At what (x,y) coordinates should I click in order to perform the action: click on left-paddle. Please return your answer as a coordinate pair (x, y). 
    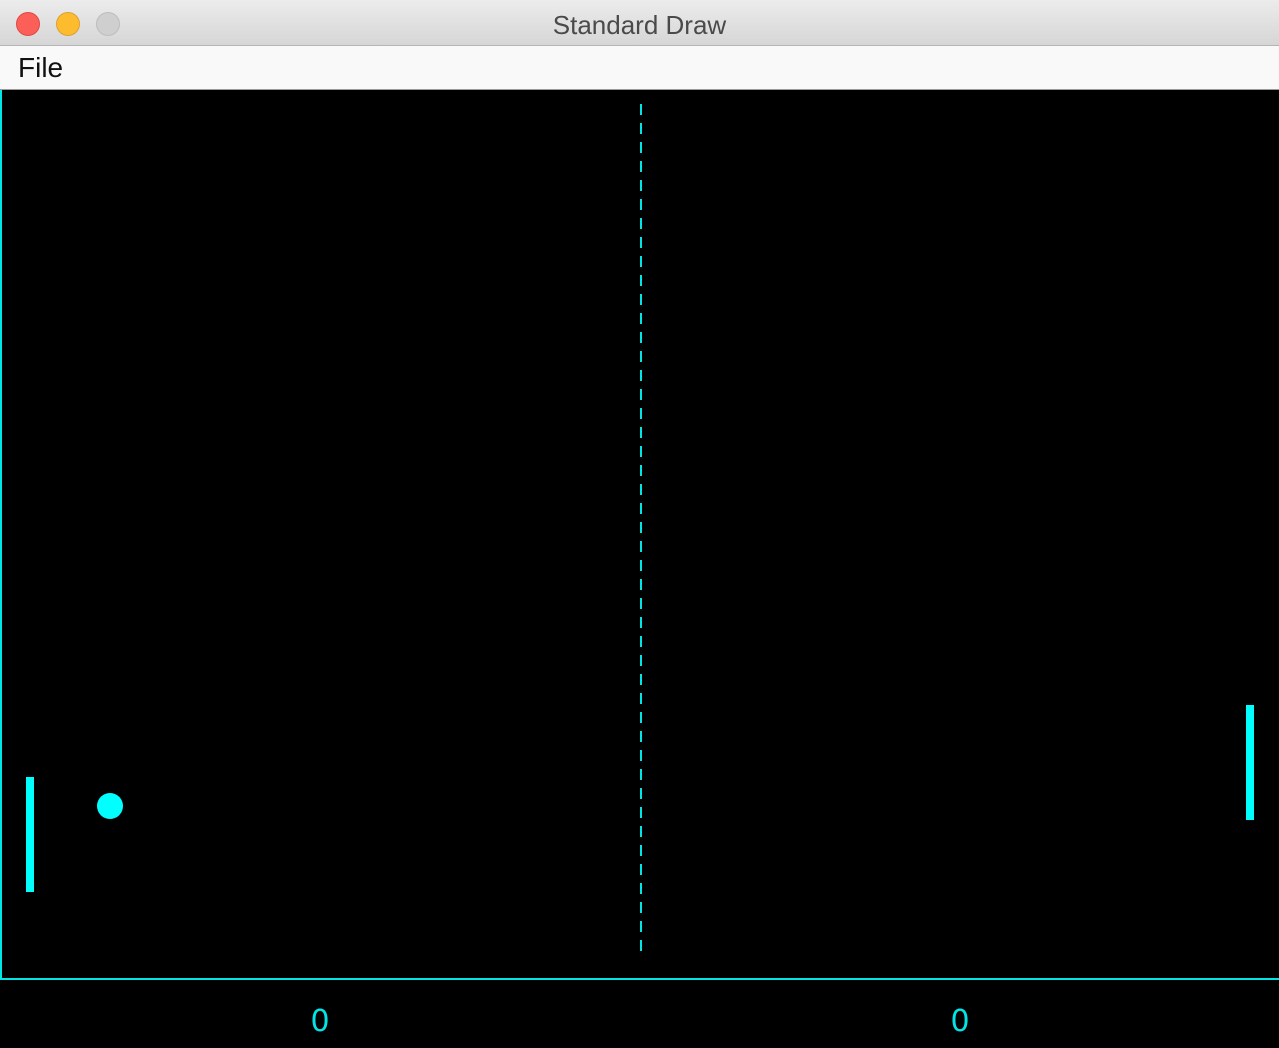
    Looking at the image, I should click on (30, 834).